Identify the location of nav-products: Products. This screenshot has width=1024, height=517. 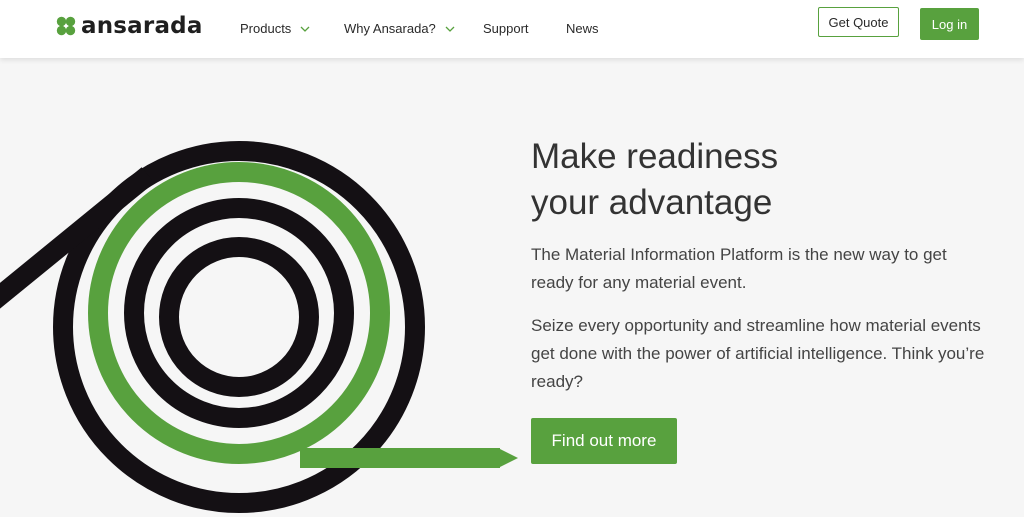
(275, 29).